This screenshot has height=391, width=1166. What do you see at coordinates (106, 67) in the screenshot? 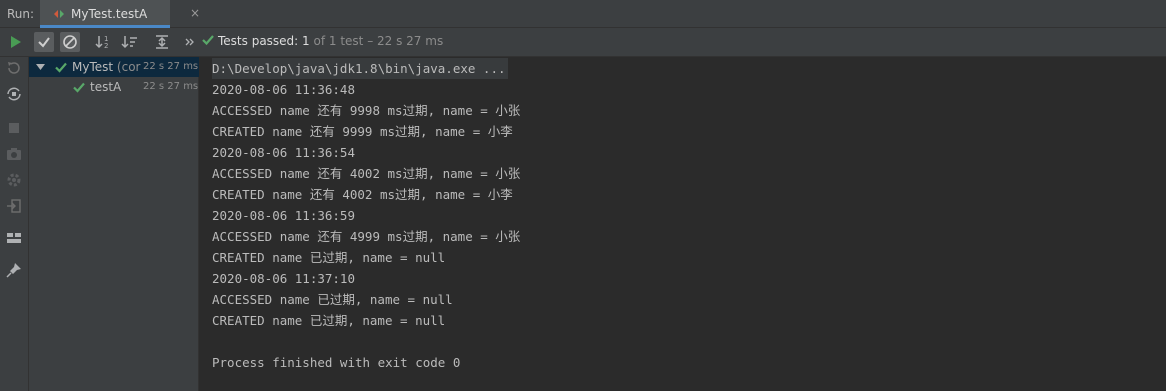
I see `tree-item-label: MyTest (cor` at bounding box center [106, 67].